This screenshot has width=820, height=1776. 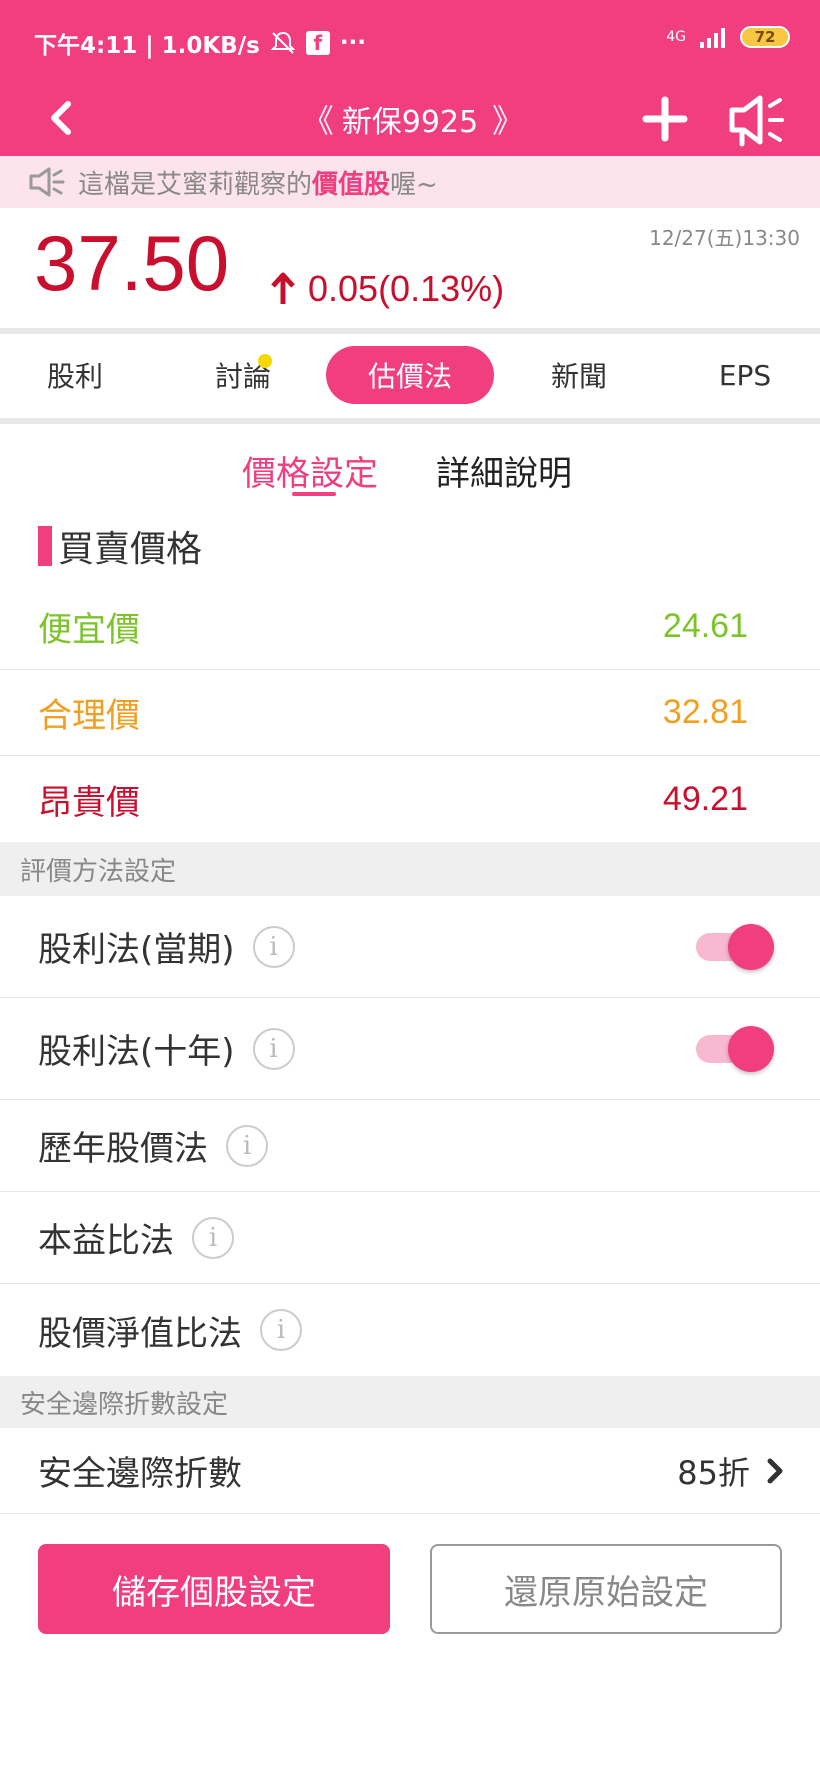 What do you see at coordinates (317, 43) in the screenshot?
I see `facebook-icon: f` at bounding box center [317, 43].